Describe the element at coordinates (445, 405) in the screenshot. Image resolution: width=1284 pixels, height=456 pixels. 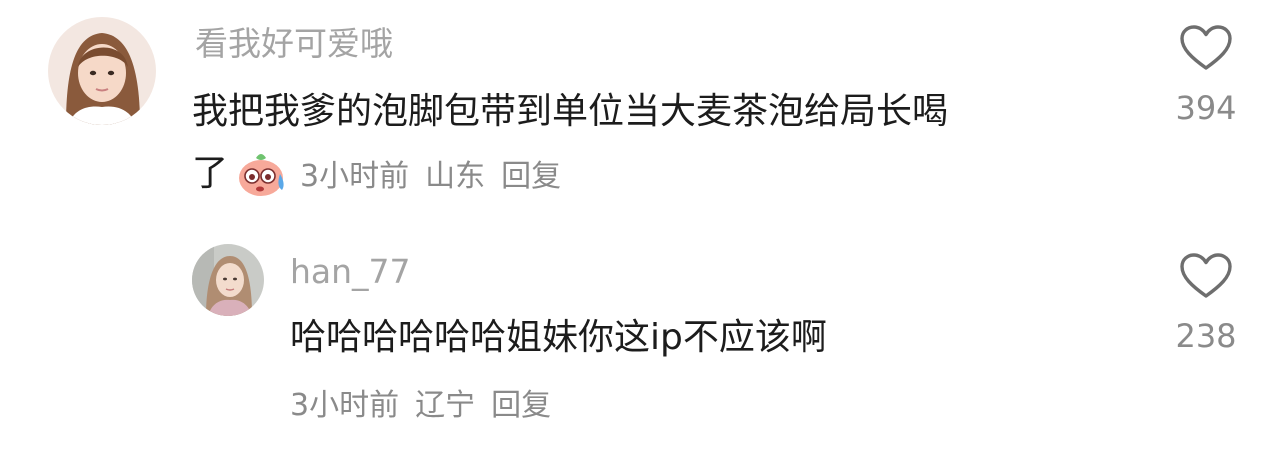
I see `comment-location: 辽宁` at that location.